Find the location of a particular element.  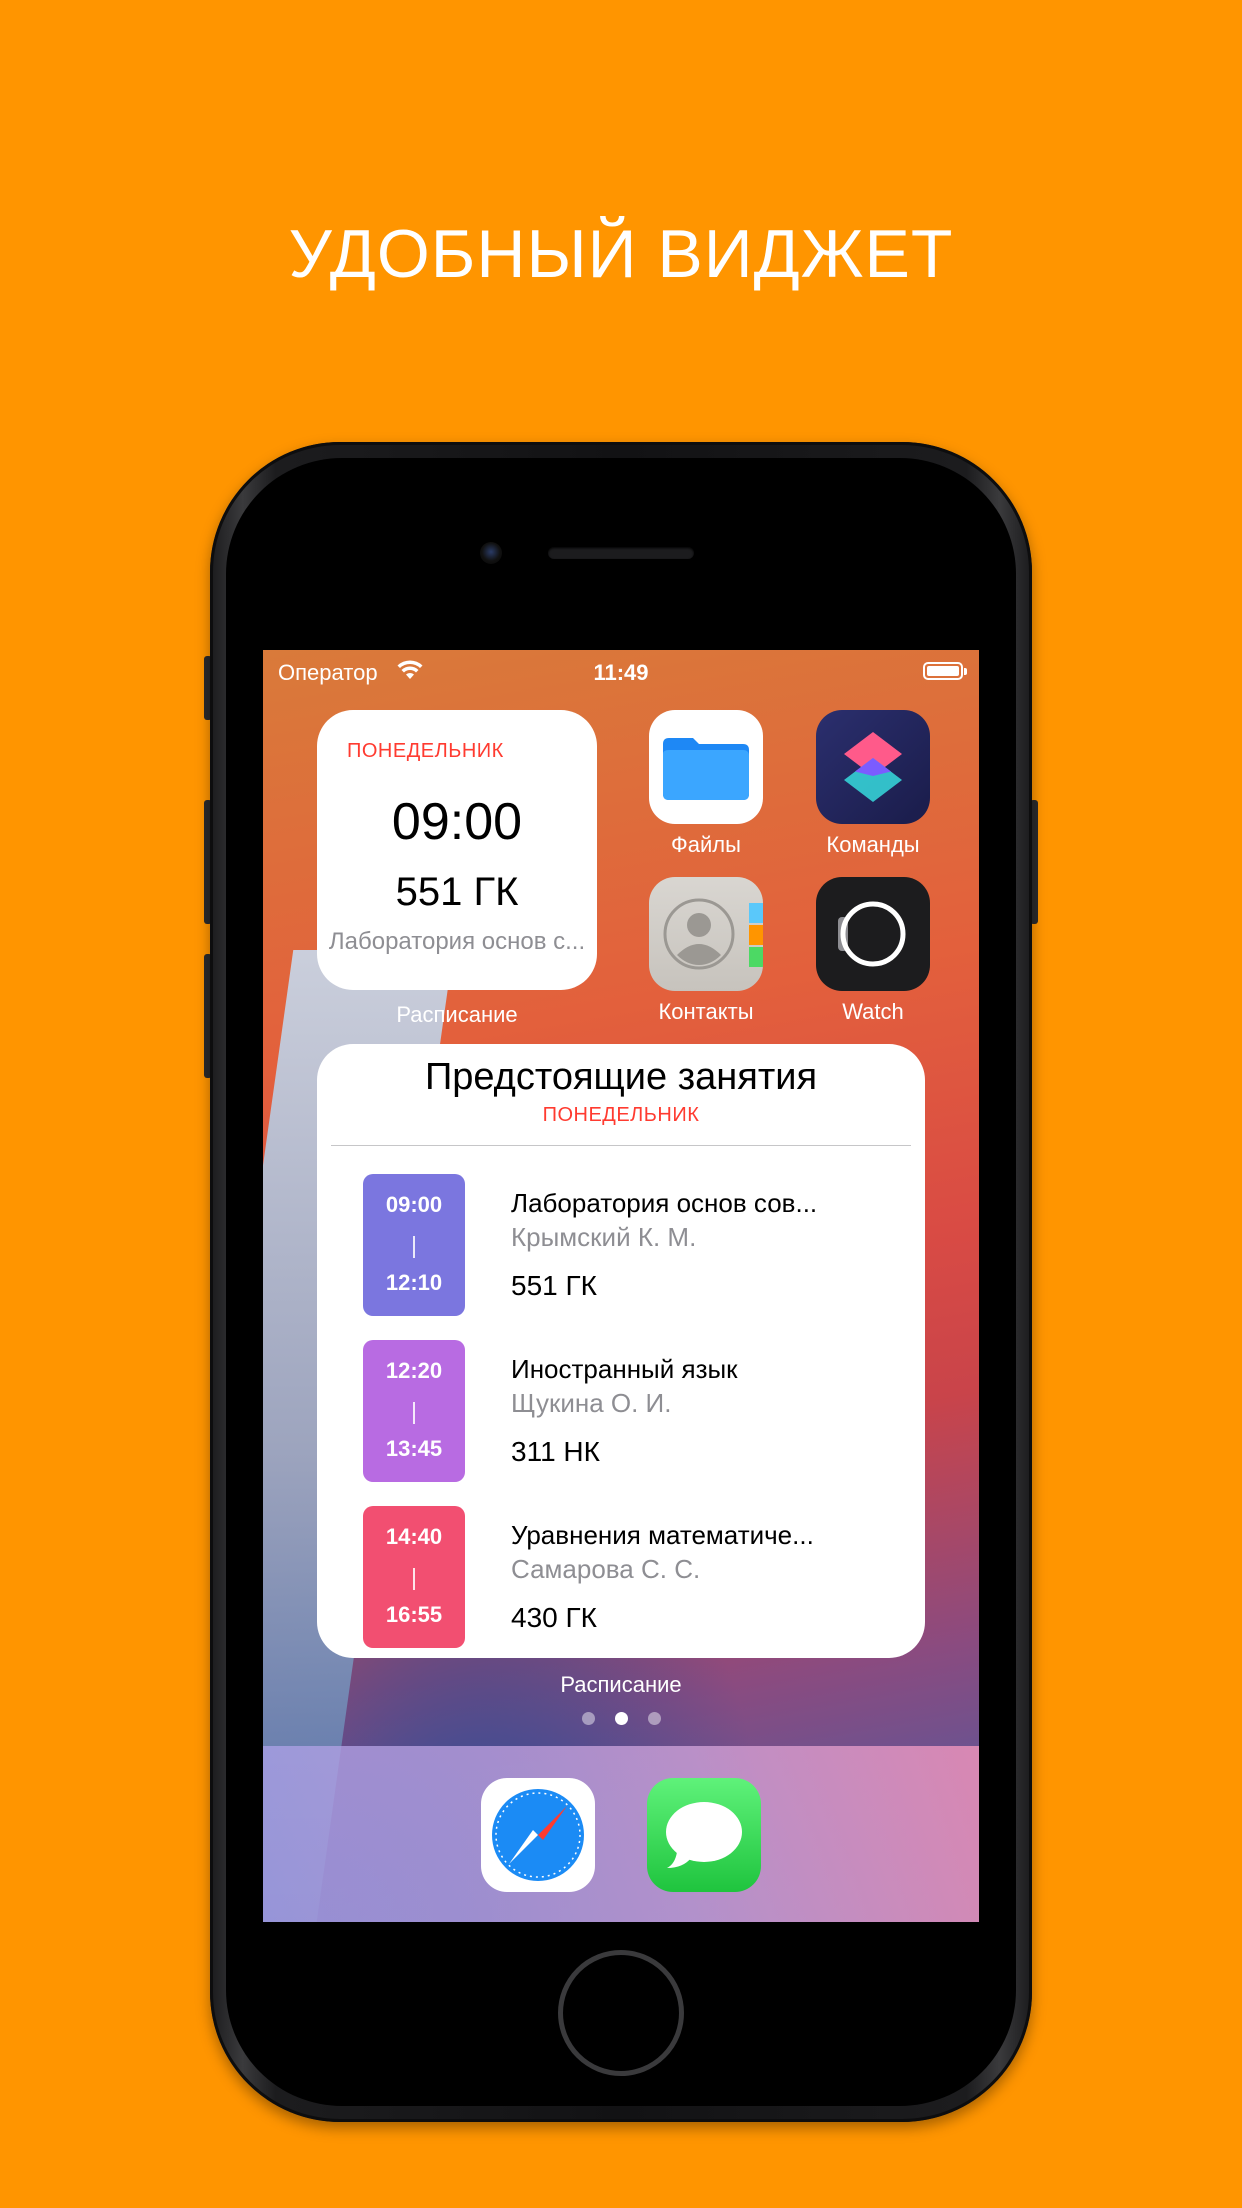

dock is located at coordinates (621, 1834).